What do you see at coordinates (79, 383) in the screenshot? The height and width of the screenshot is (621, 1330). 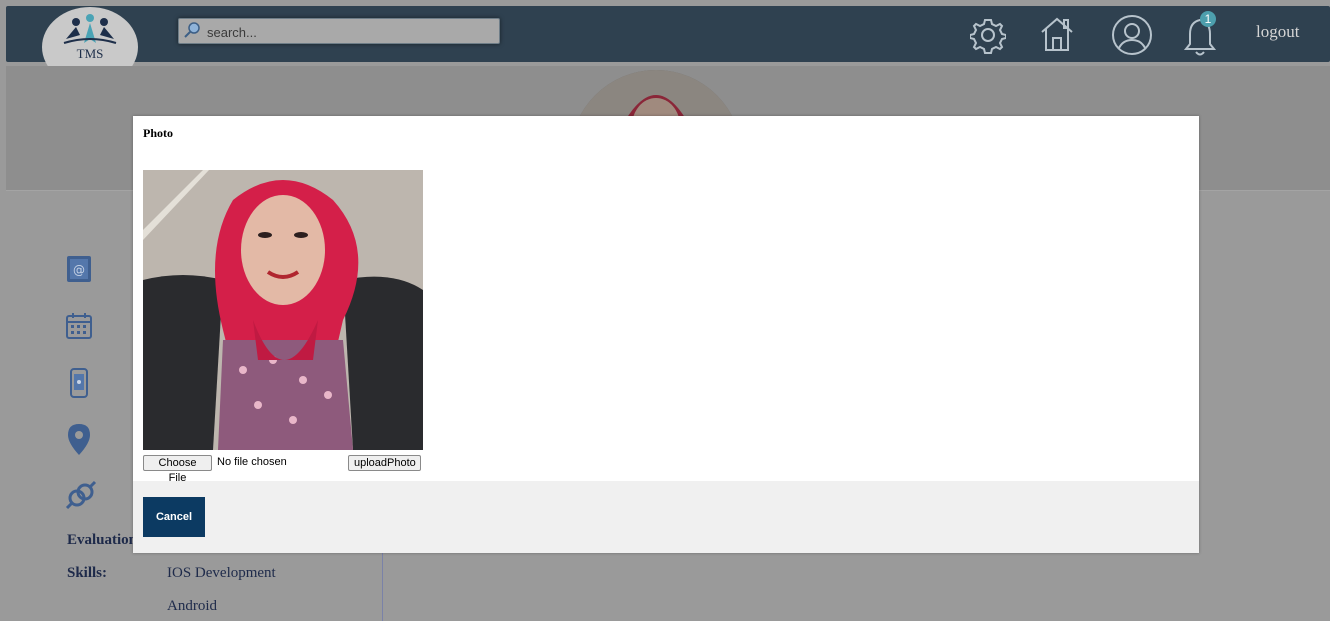 I see `mobile-phone-icon` at bounding box center [79, 383].